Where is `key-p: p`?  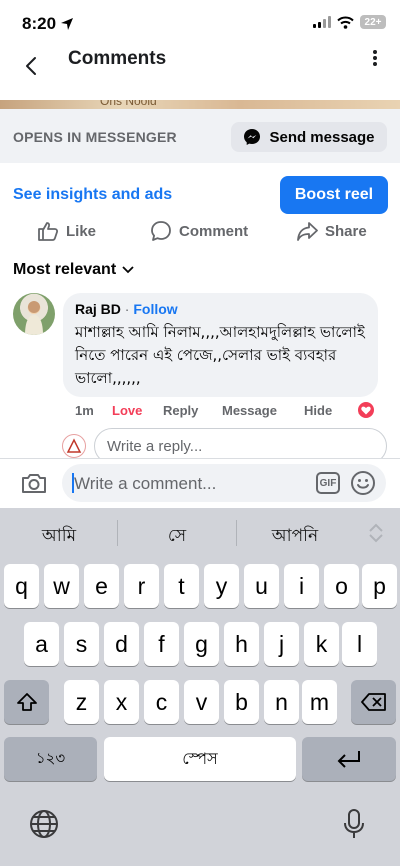 key-p: p is located at coordinates (379, 586).